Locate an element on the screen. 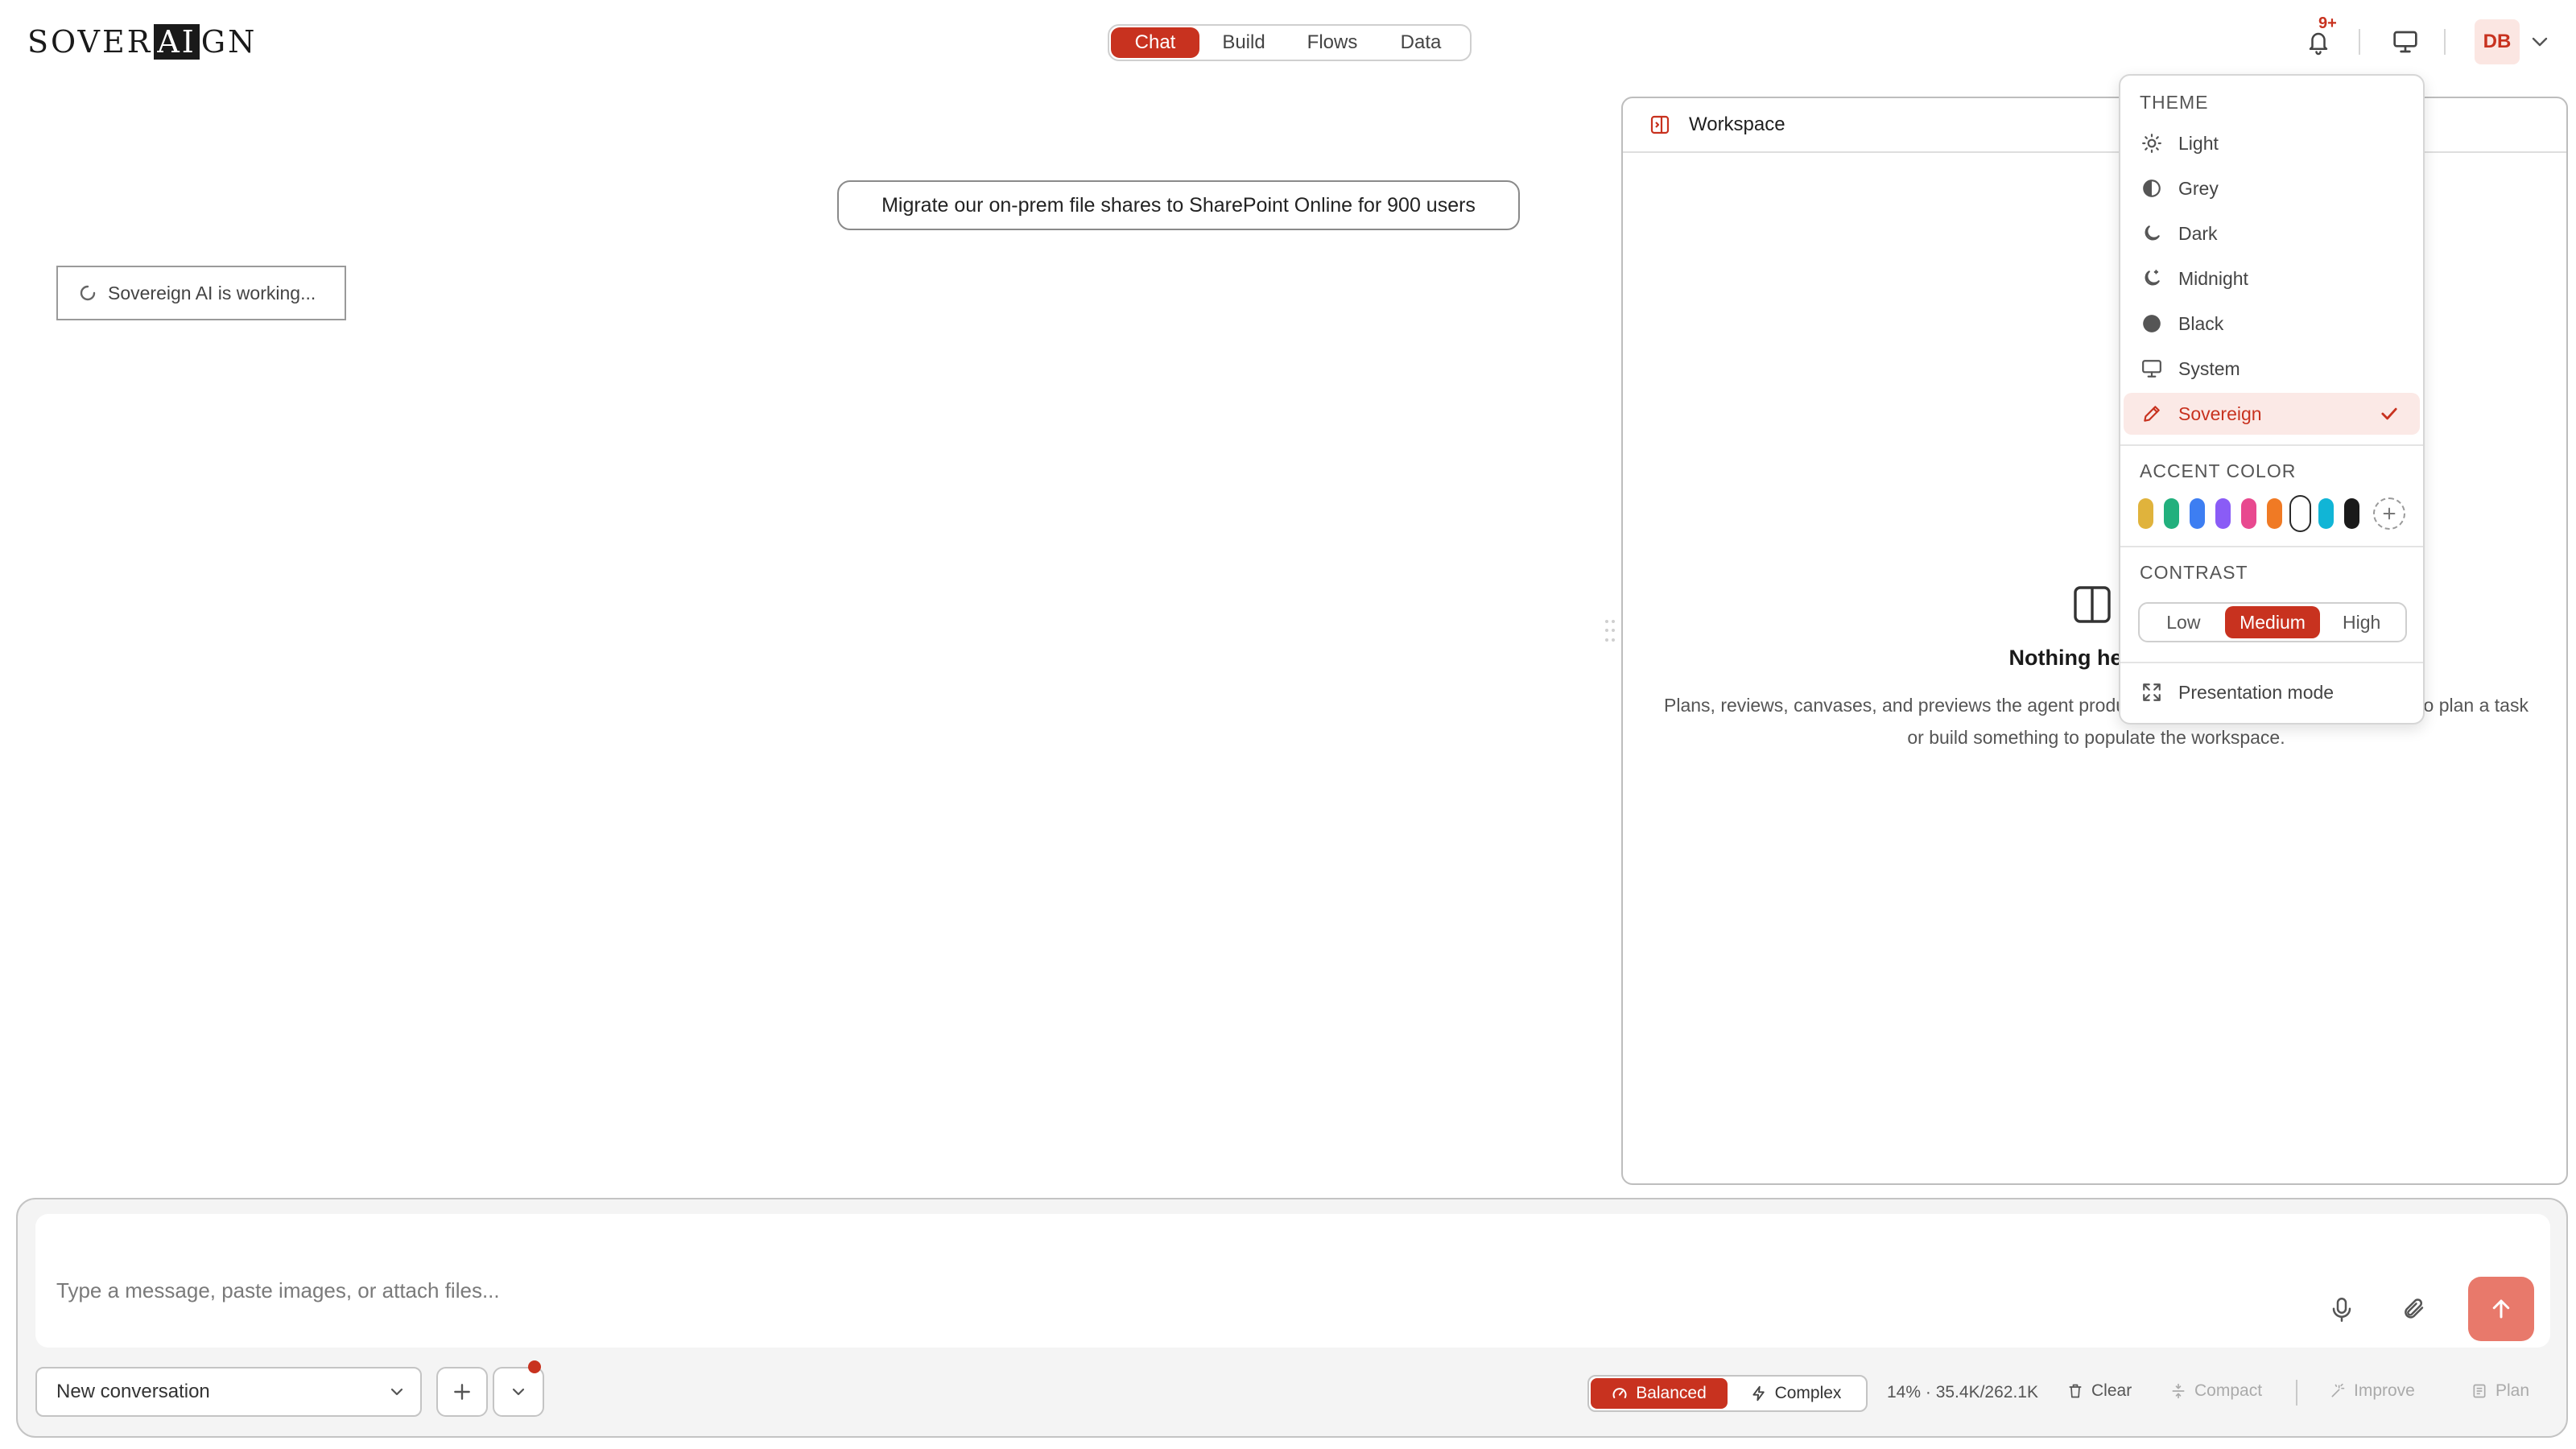  half-circle-icon is located at coordinates (2152, 188).